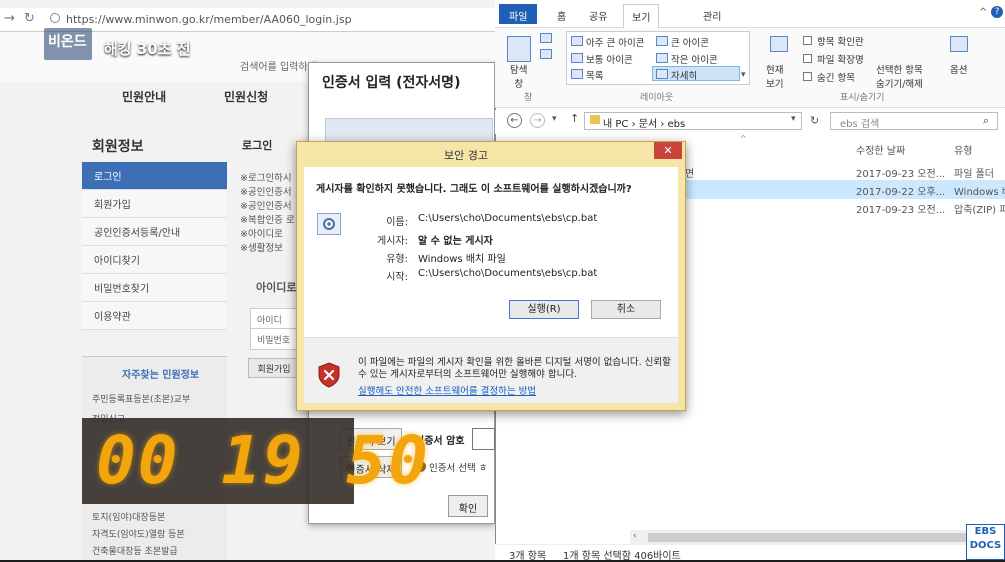  What do you see at coordinates (598, 15) in the screenshot?
I see `tab-share: 공유` at bounding box center [598, 15].